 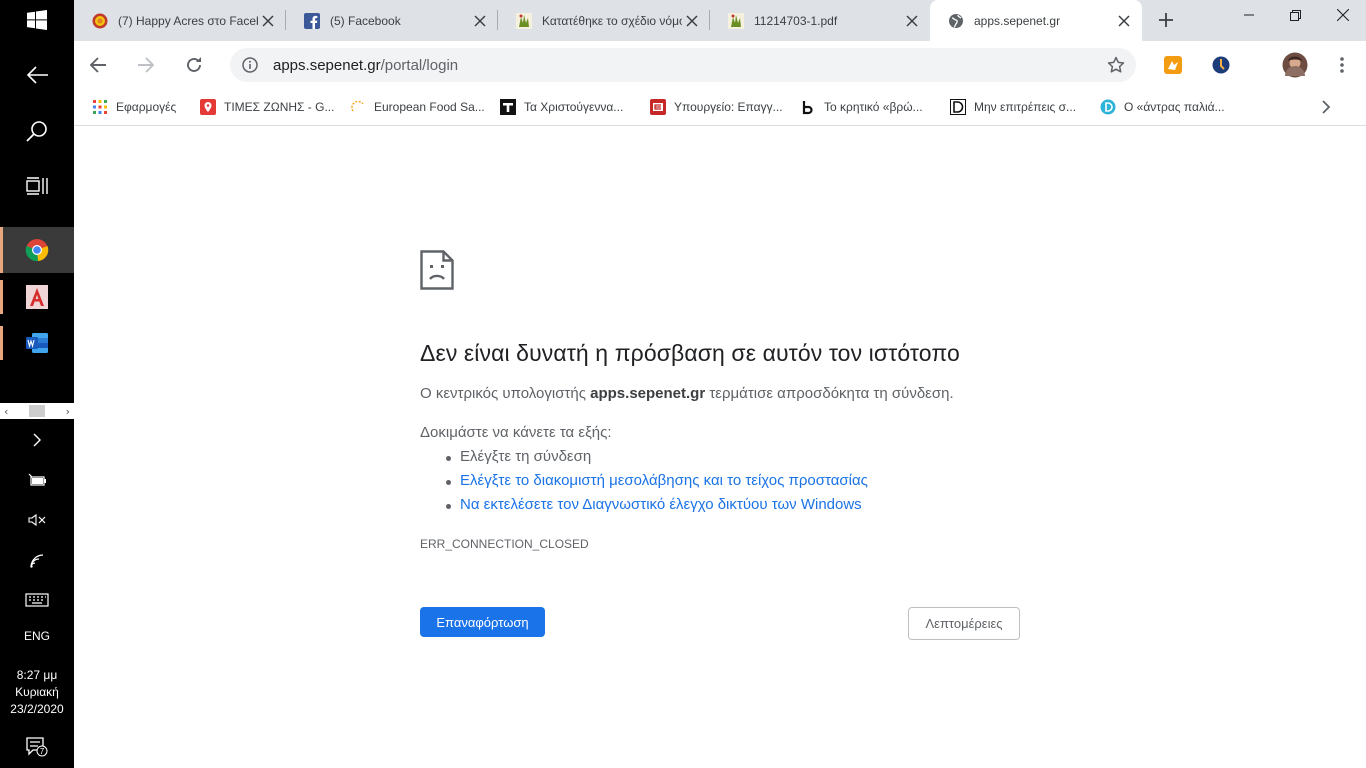 I want to click on facebook-icon, so click(x=312, y=20).